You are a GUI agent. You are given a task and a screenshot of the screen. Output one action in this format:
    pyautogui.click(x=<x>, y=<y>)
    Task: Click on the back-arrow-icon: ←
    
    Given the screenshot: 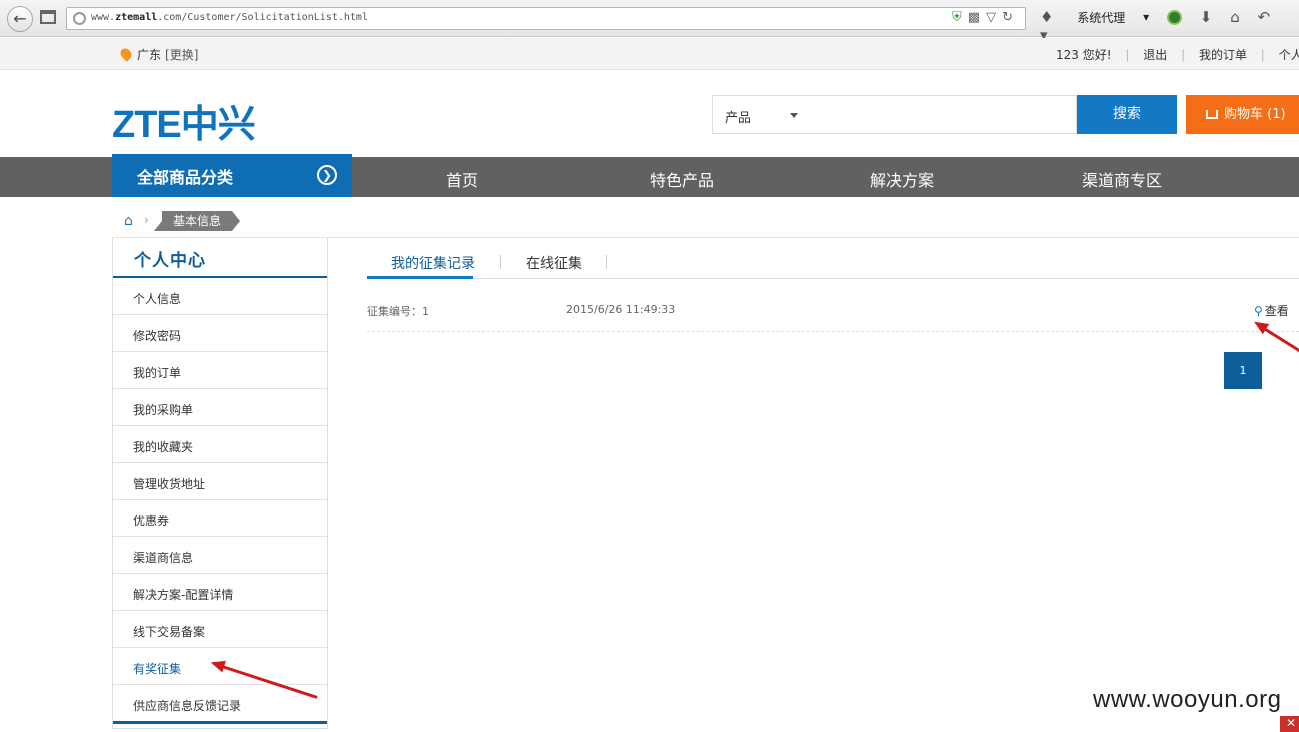 What is the action you would take?
    pyautogui.click(x=20, y=19)
    